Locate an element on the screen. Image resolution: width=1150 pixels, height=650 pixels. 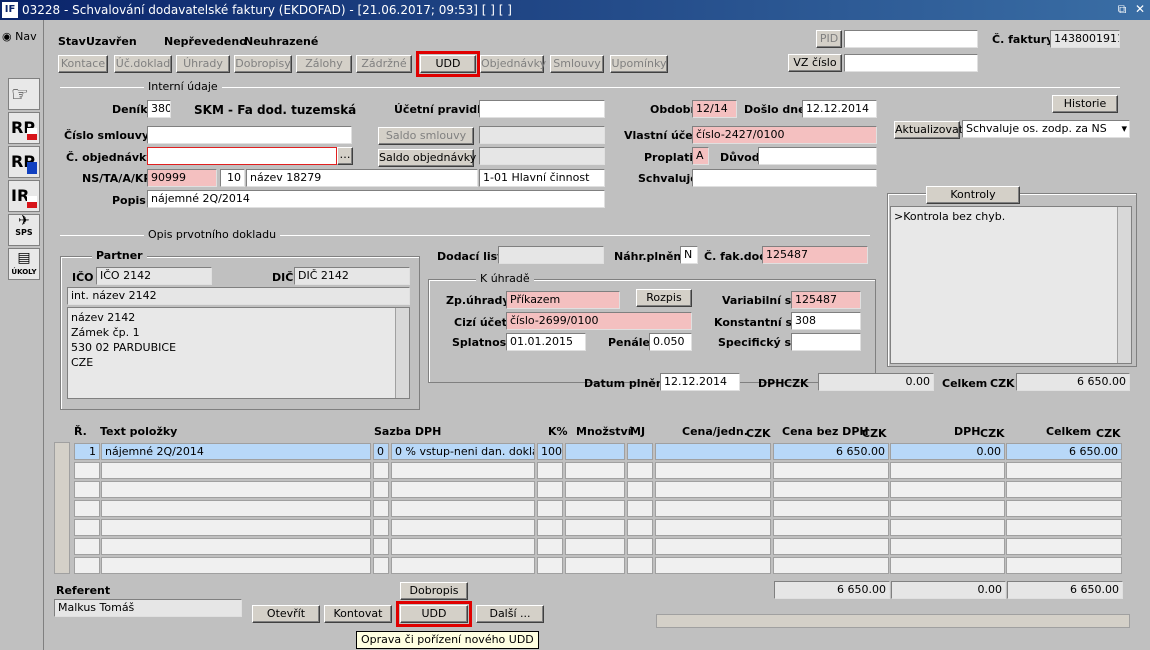
vz-cislo-field is located at coordinates (911, 63).